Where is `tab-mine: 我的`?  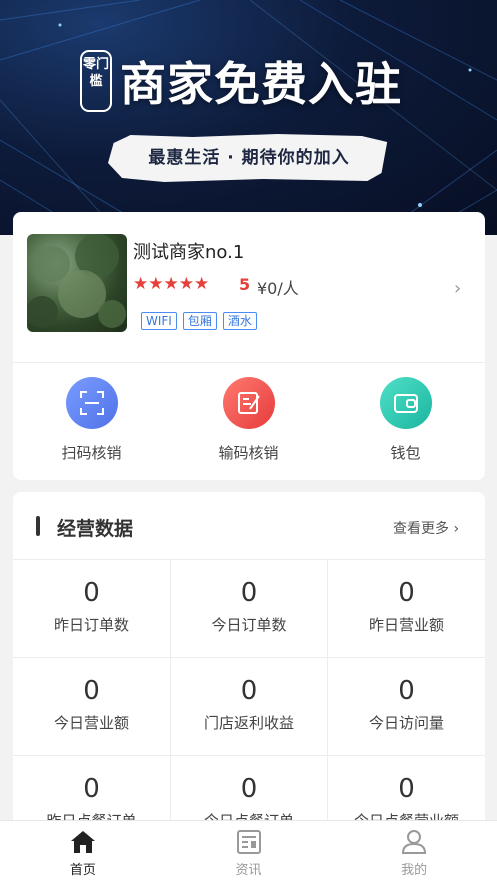
tab-mine: 我的 is located at coordinates (414, 852).